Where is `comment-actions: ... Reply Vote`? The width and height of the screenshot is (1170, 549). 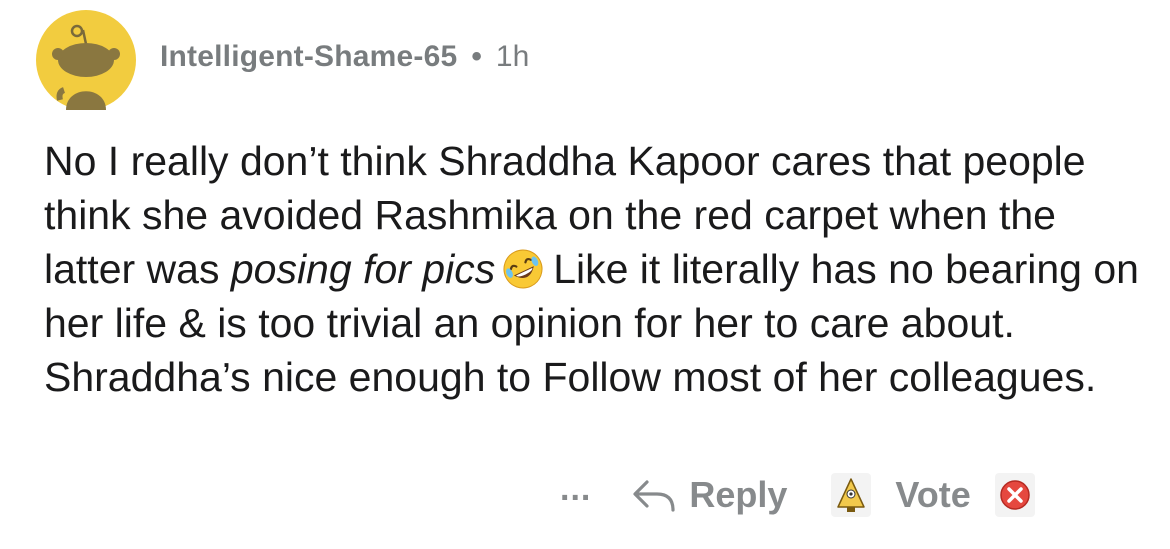 comment-actions: ... Reply Vote is located at coordinates (797, 495).